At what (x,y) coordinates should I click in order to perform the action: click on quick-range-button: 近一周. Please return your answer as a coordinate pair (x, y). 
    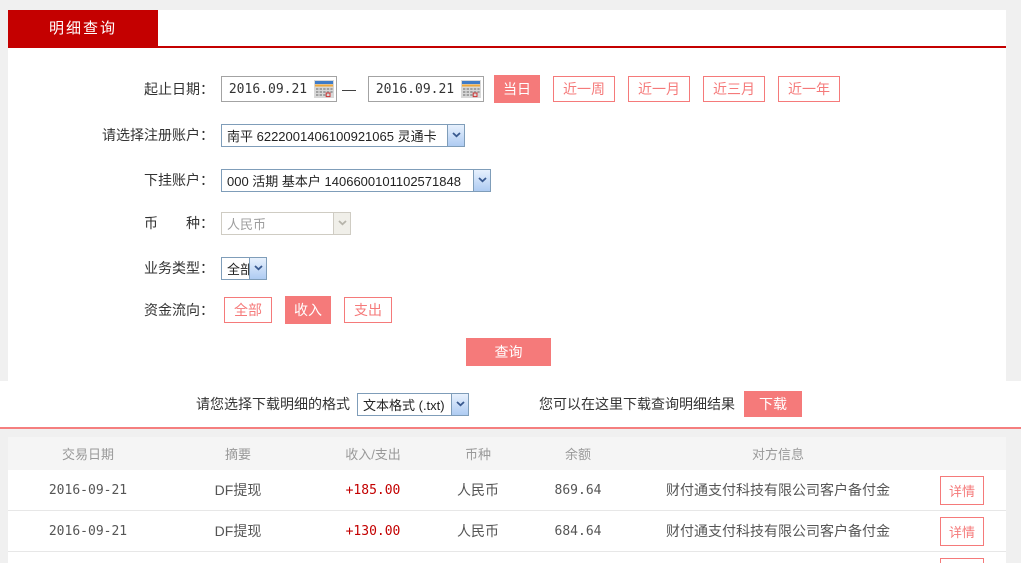
    Looking at the image, I should click on (584, 89).